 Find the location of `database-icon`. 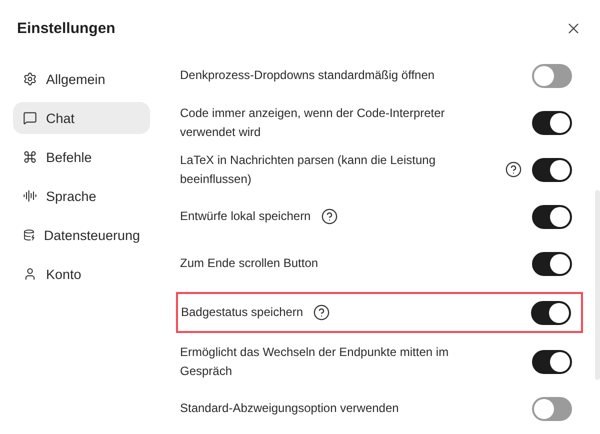

database-icon is located at coordinates (29, 235).